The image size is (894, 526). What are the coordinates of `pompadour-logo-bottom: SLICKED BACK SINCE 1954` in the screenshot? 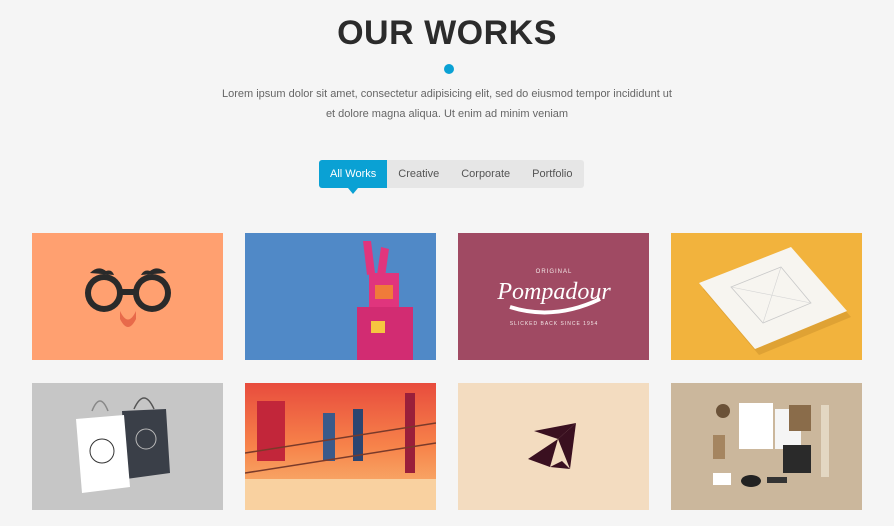 It's located at (554, 324).